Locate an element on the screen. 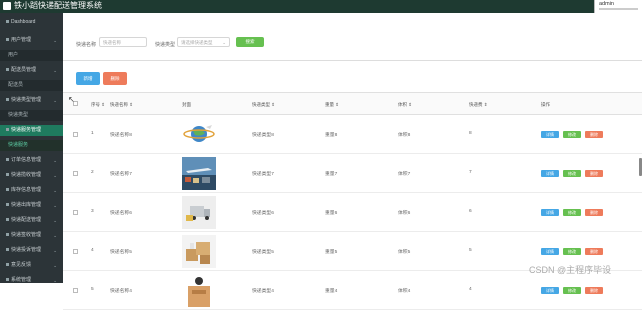  col-volume: 体积 ⇕ is located at coordinates (405, 105).